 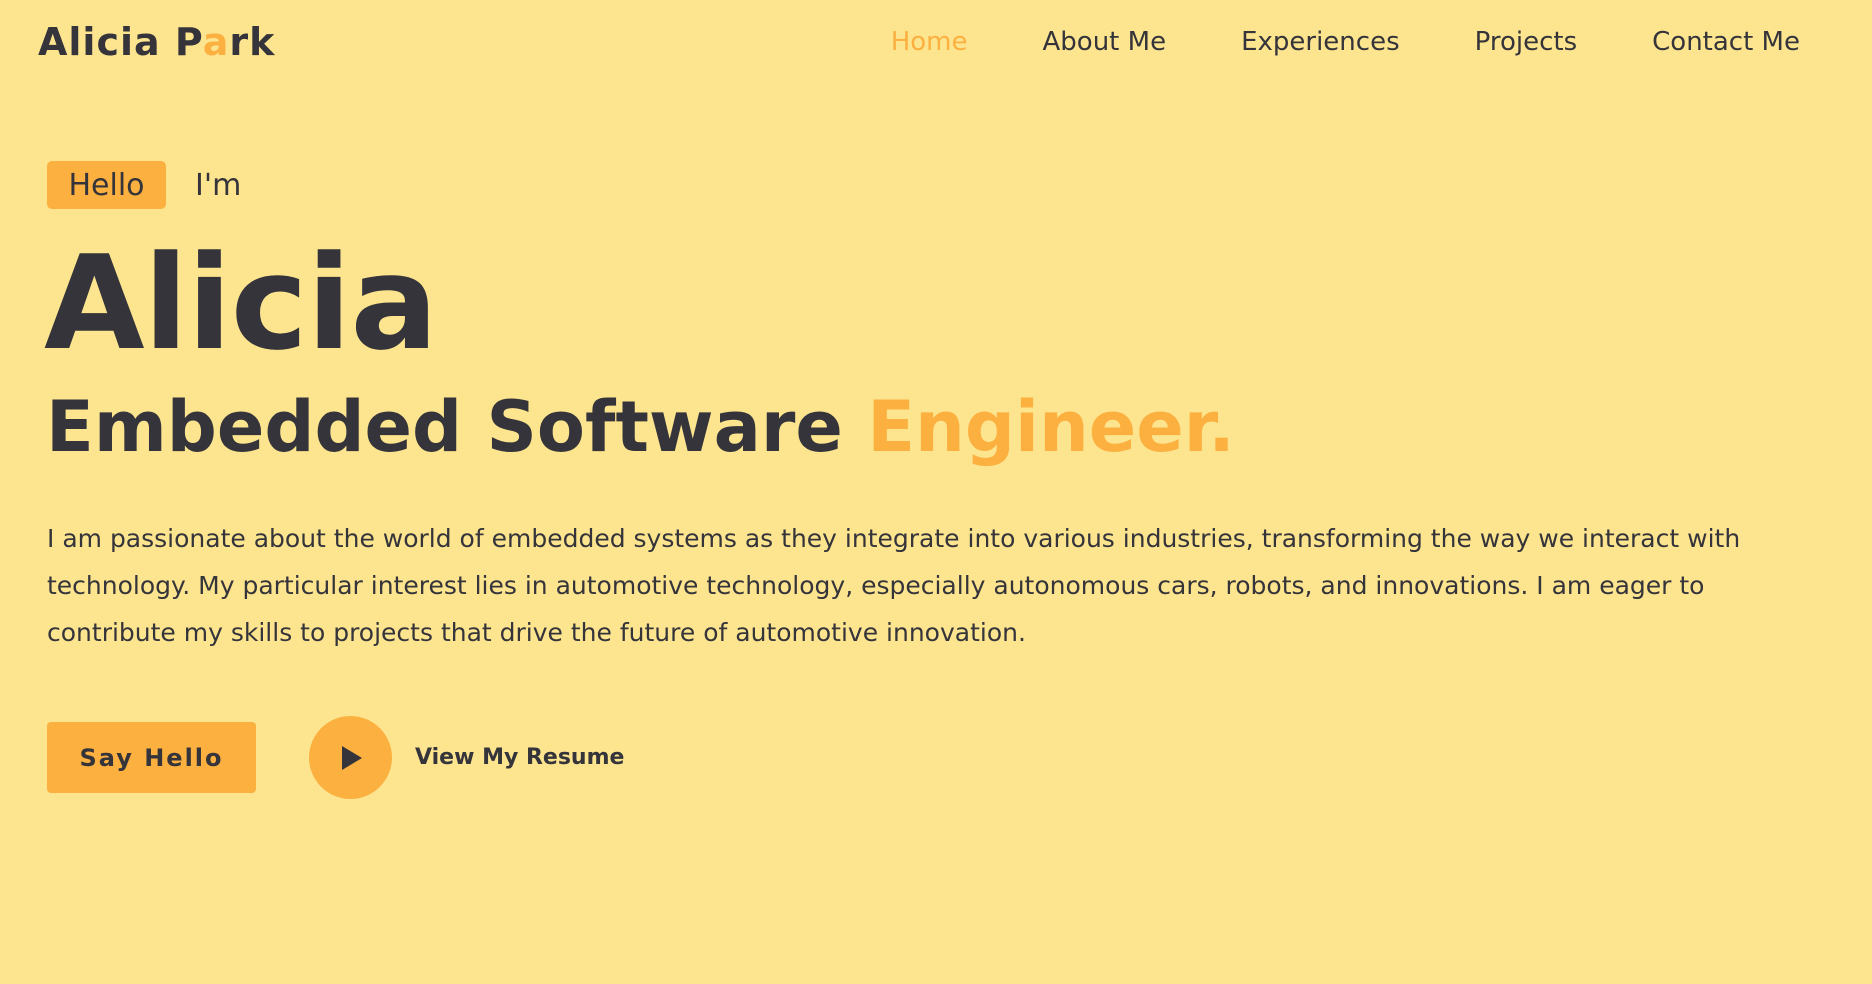 I want to click on play-resume-button, so click(x=350, y=757).